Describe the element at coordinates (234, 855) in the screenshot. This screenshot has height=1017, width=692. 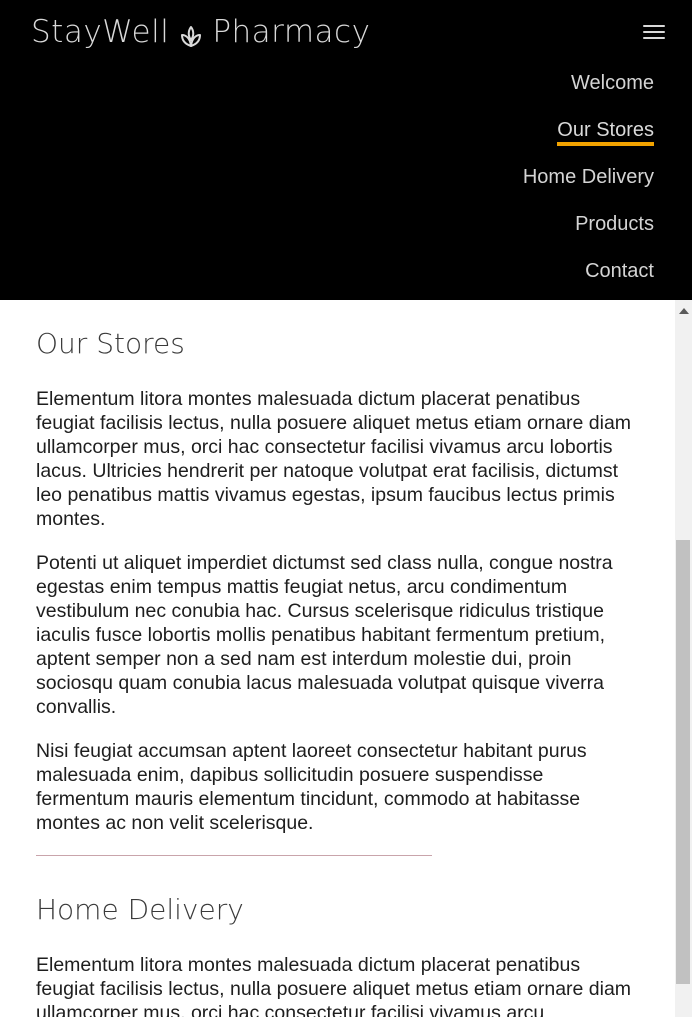
I see `section-divider` at that location.